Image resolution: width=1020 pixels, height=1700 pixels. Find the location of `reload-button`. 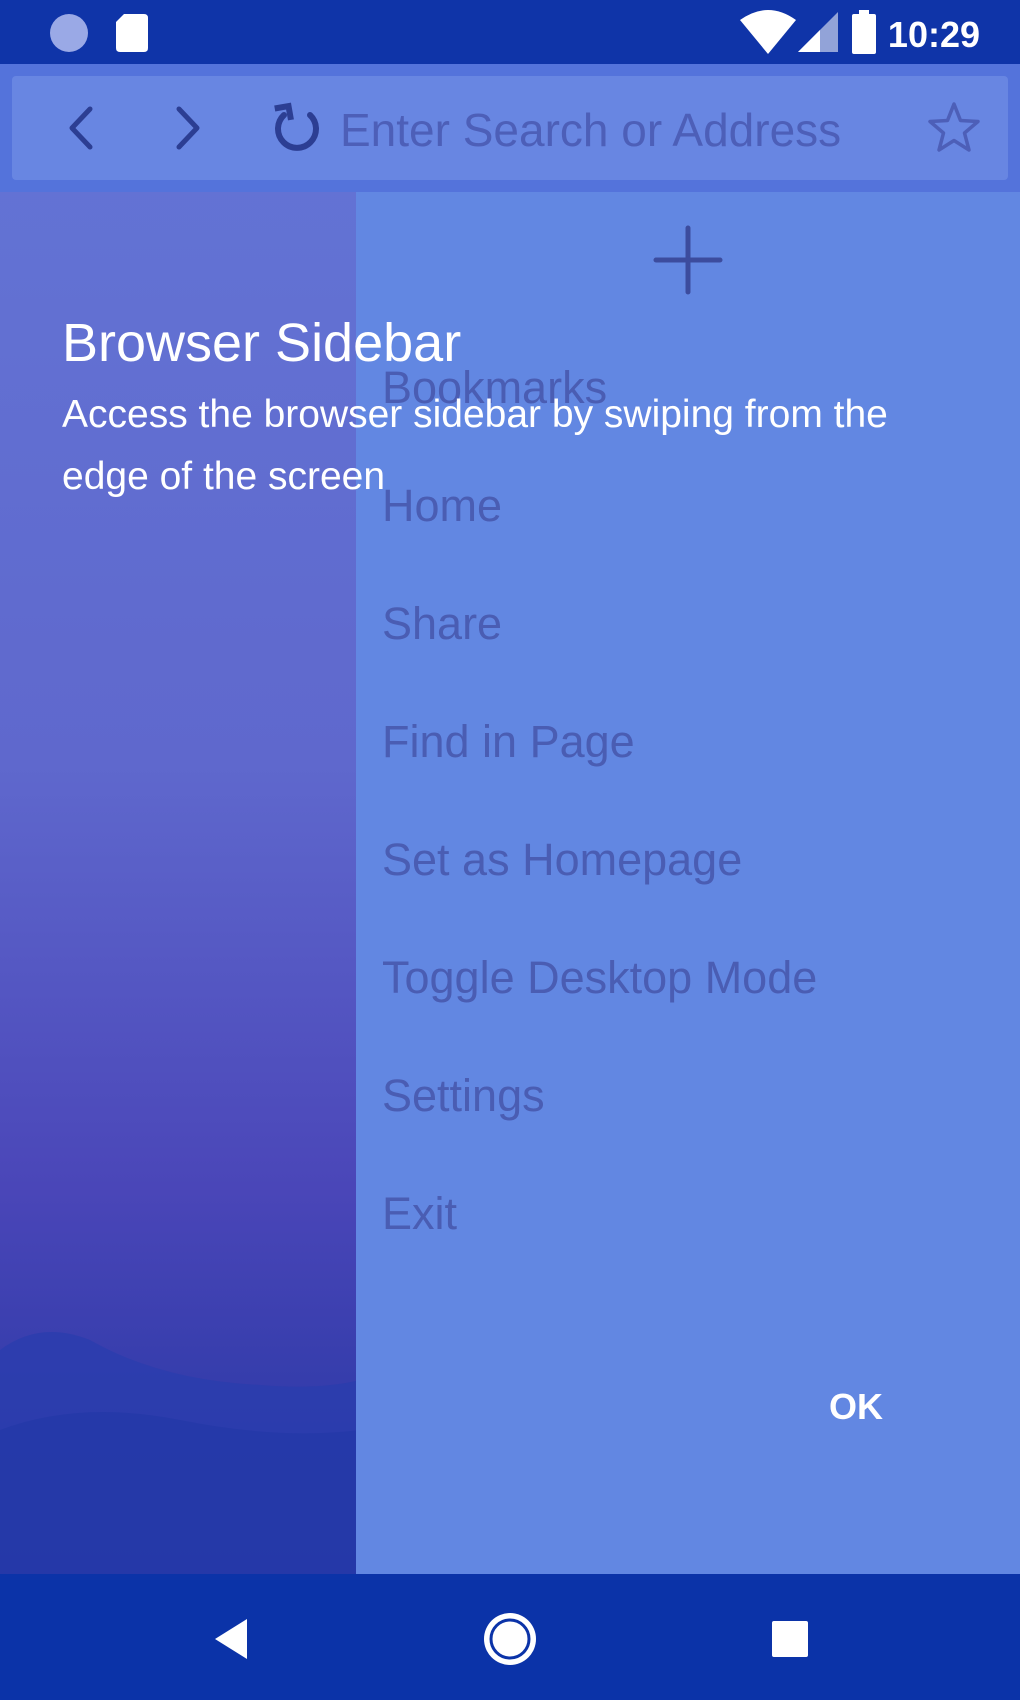

reload-button is located at coordinates (297, 128).